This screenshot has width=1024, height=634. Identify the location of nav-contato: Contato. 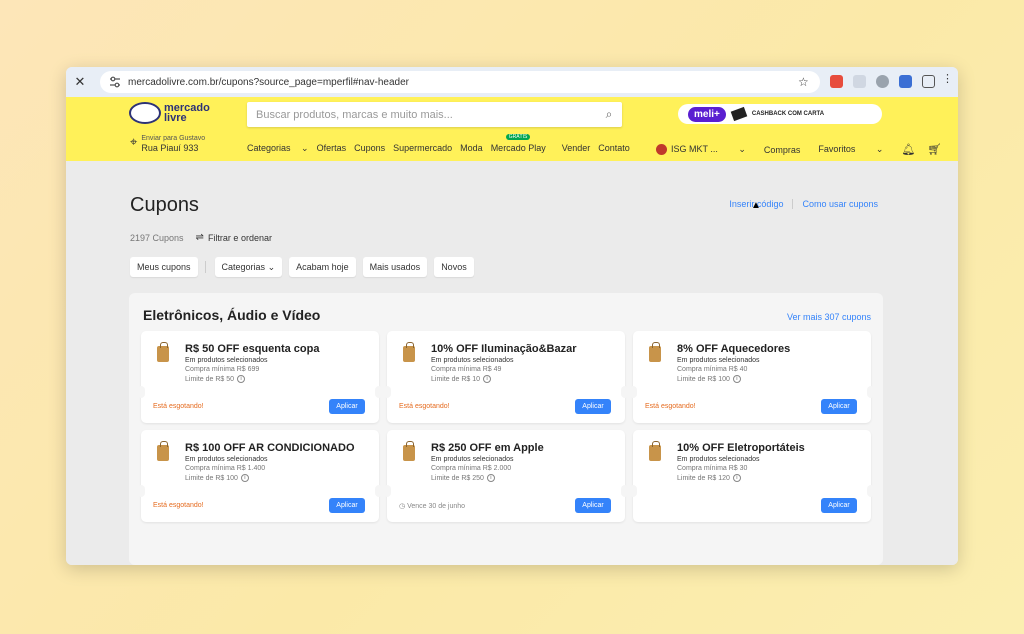
(614, 148).